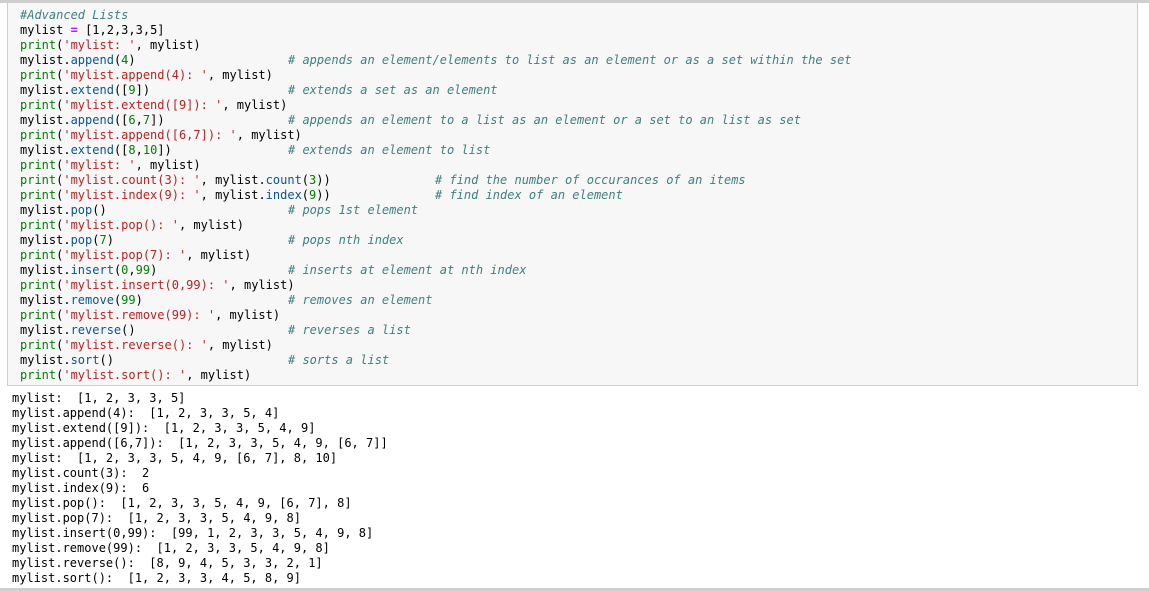 Image resolution: width=1149 pixels, height=591 pixels. I want to click on number: 9, so click(132, 90).